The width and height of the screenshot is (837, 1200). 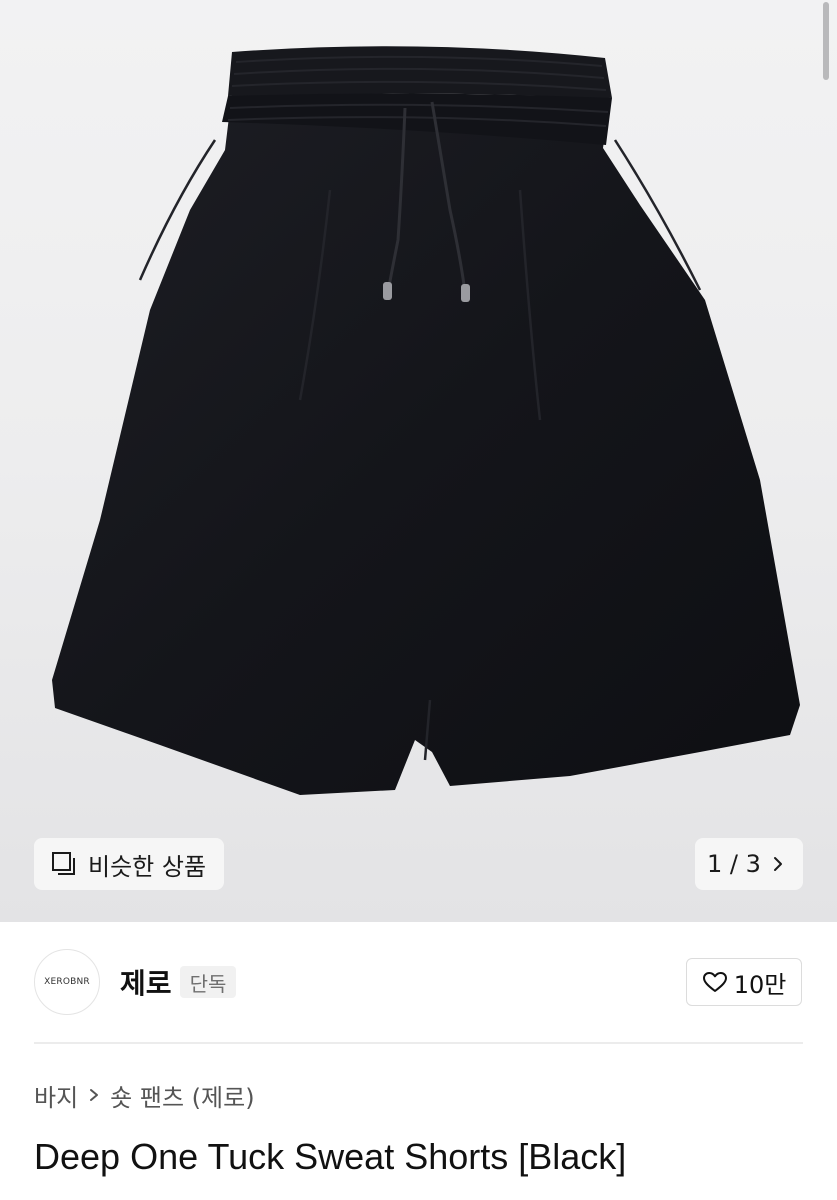 I want to click on brand-logo-text: XEROBNR, so click(x=67, y=982).